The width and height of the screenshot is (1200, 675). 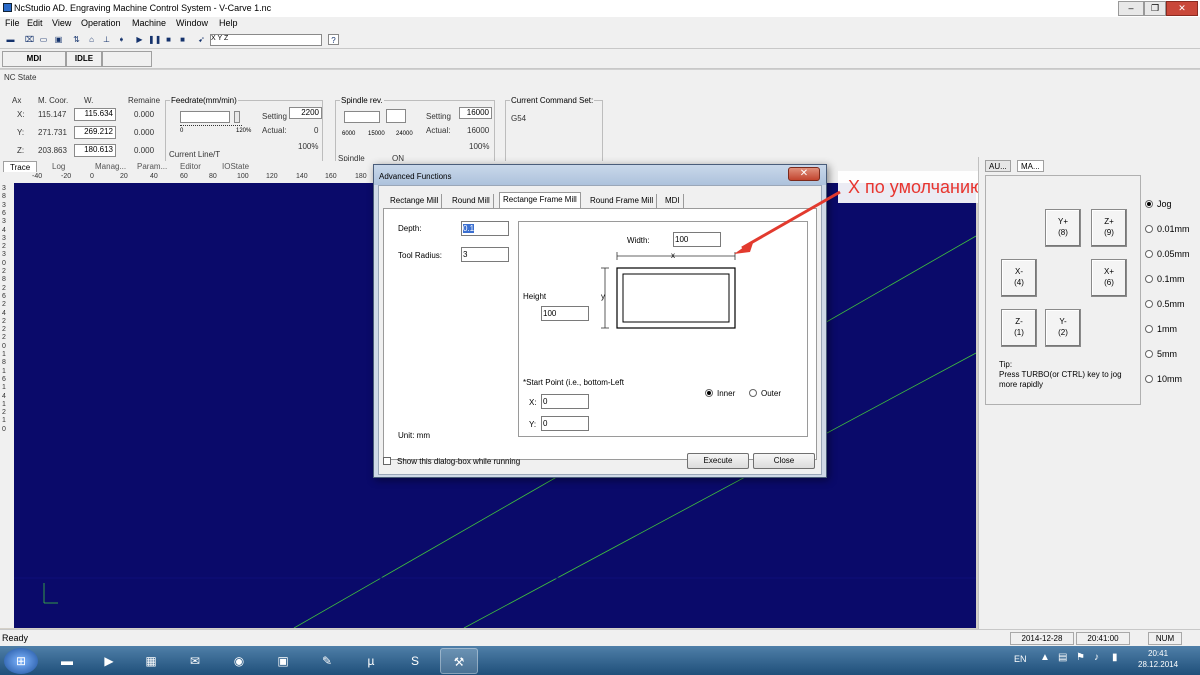 What do you see at coordinates (4, 413) in the screenshot?
I see `vruler-label: 2` at bounding box center [4, 413].